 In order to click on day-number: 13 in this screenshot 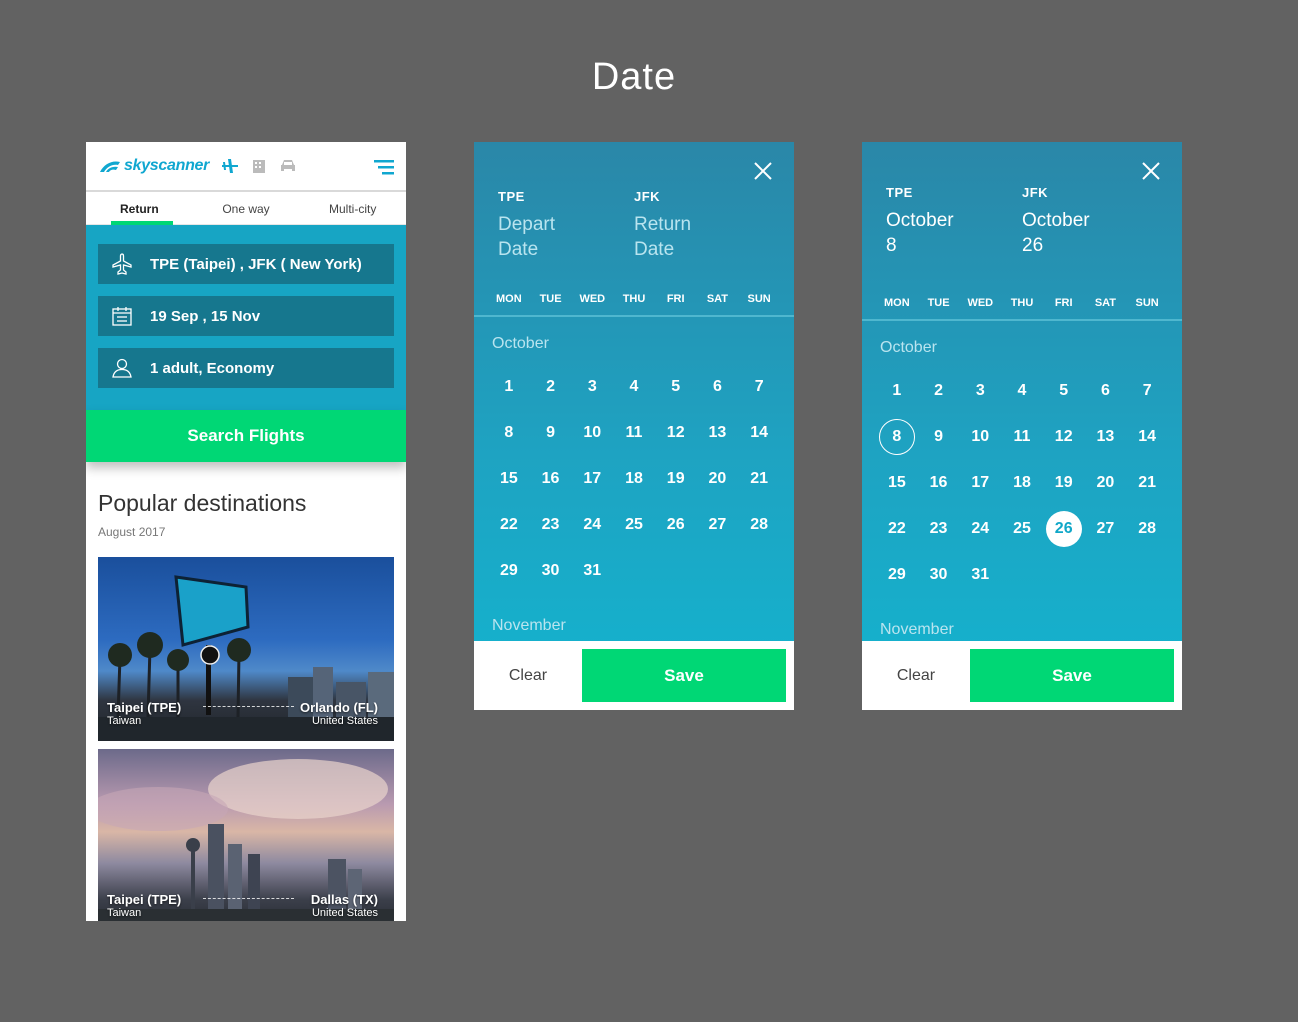, I will do `click(717, 432)`.